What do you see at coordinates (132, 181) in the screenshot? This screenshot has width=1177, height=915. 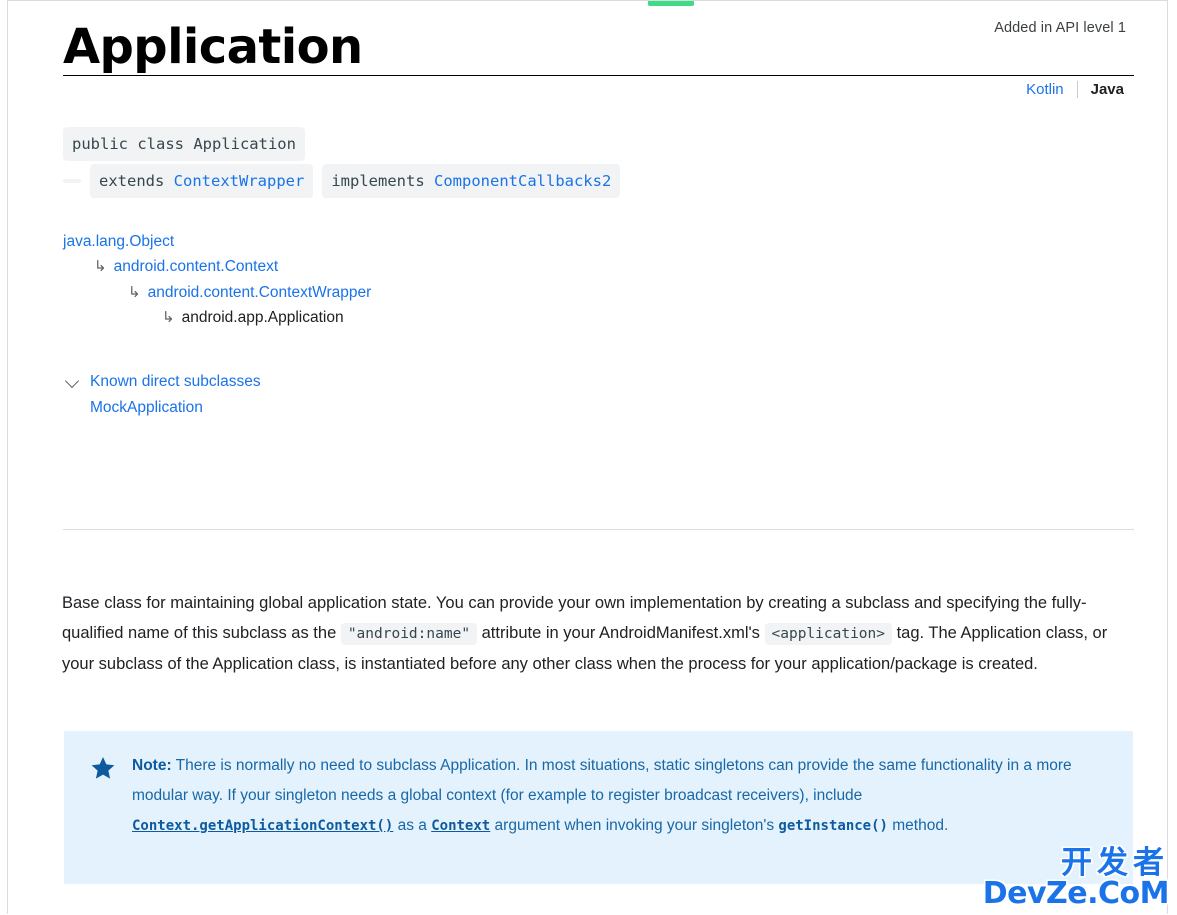 I see `extends-keyword: extends` at bounding box center [132, 181].